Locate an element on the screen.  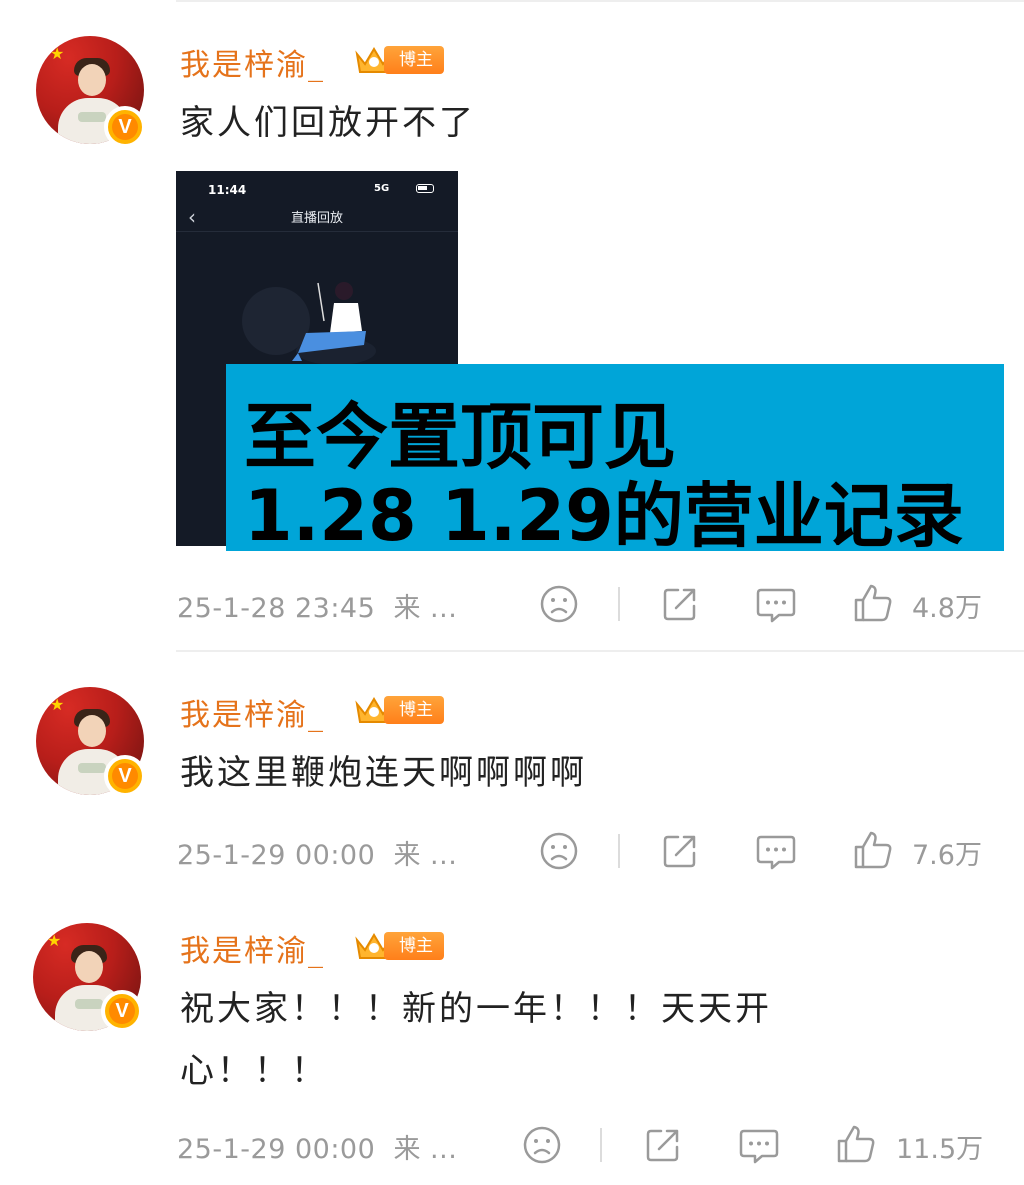
post-text-line: 家人们回放开不了 is located at coordinates (328, 123).